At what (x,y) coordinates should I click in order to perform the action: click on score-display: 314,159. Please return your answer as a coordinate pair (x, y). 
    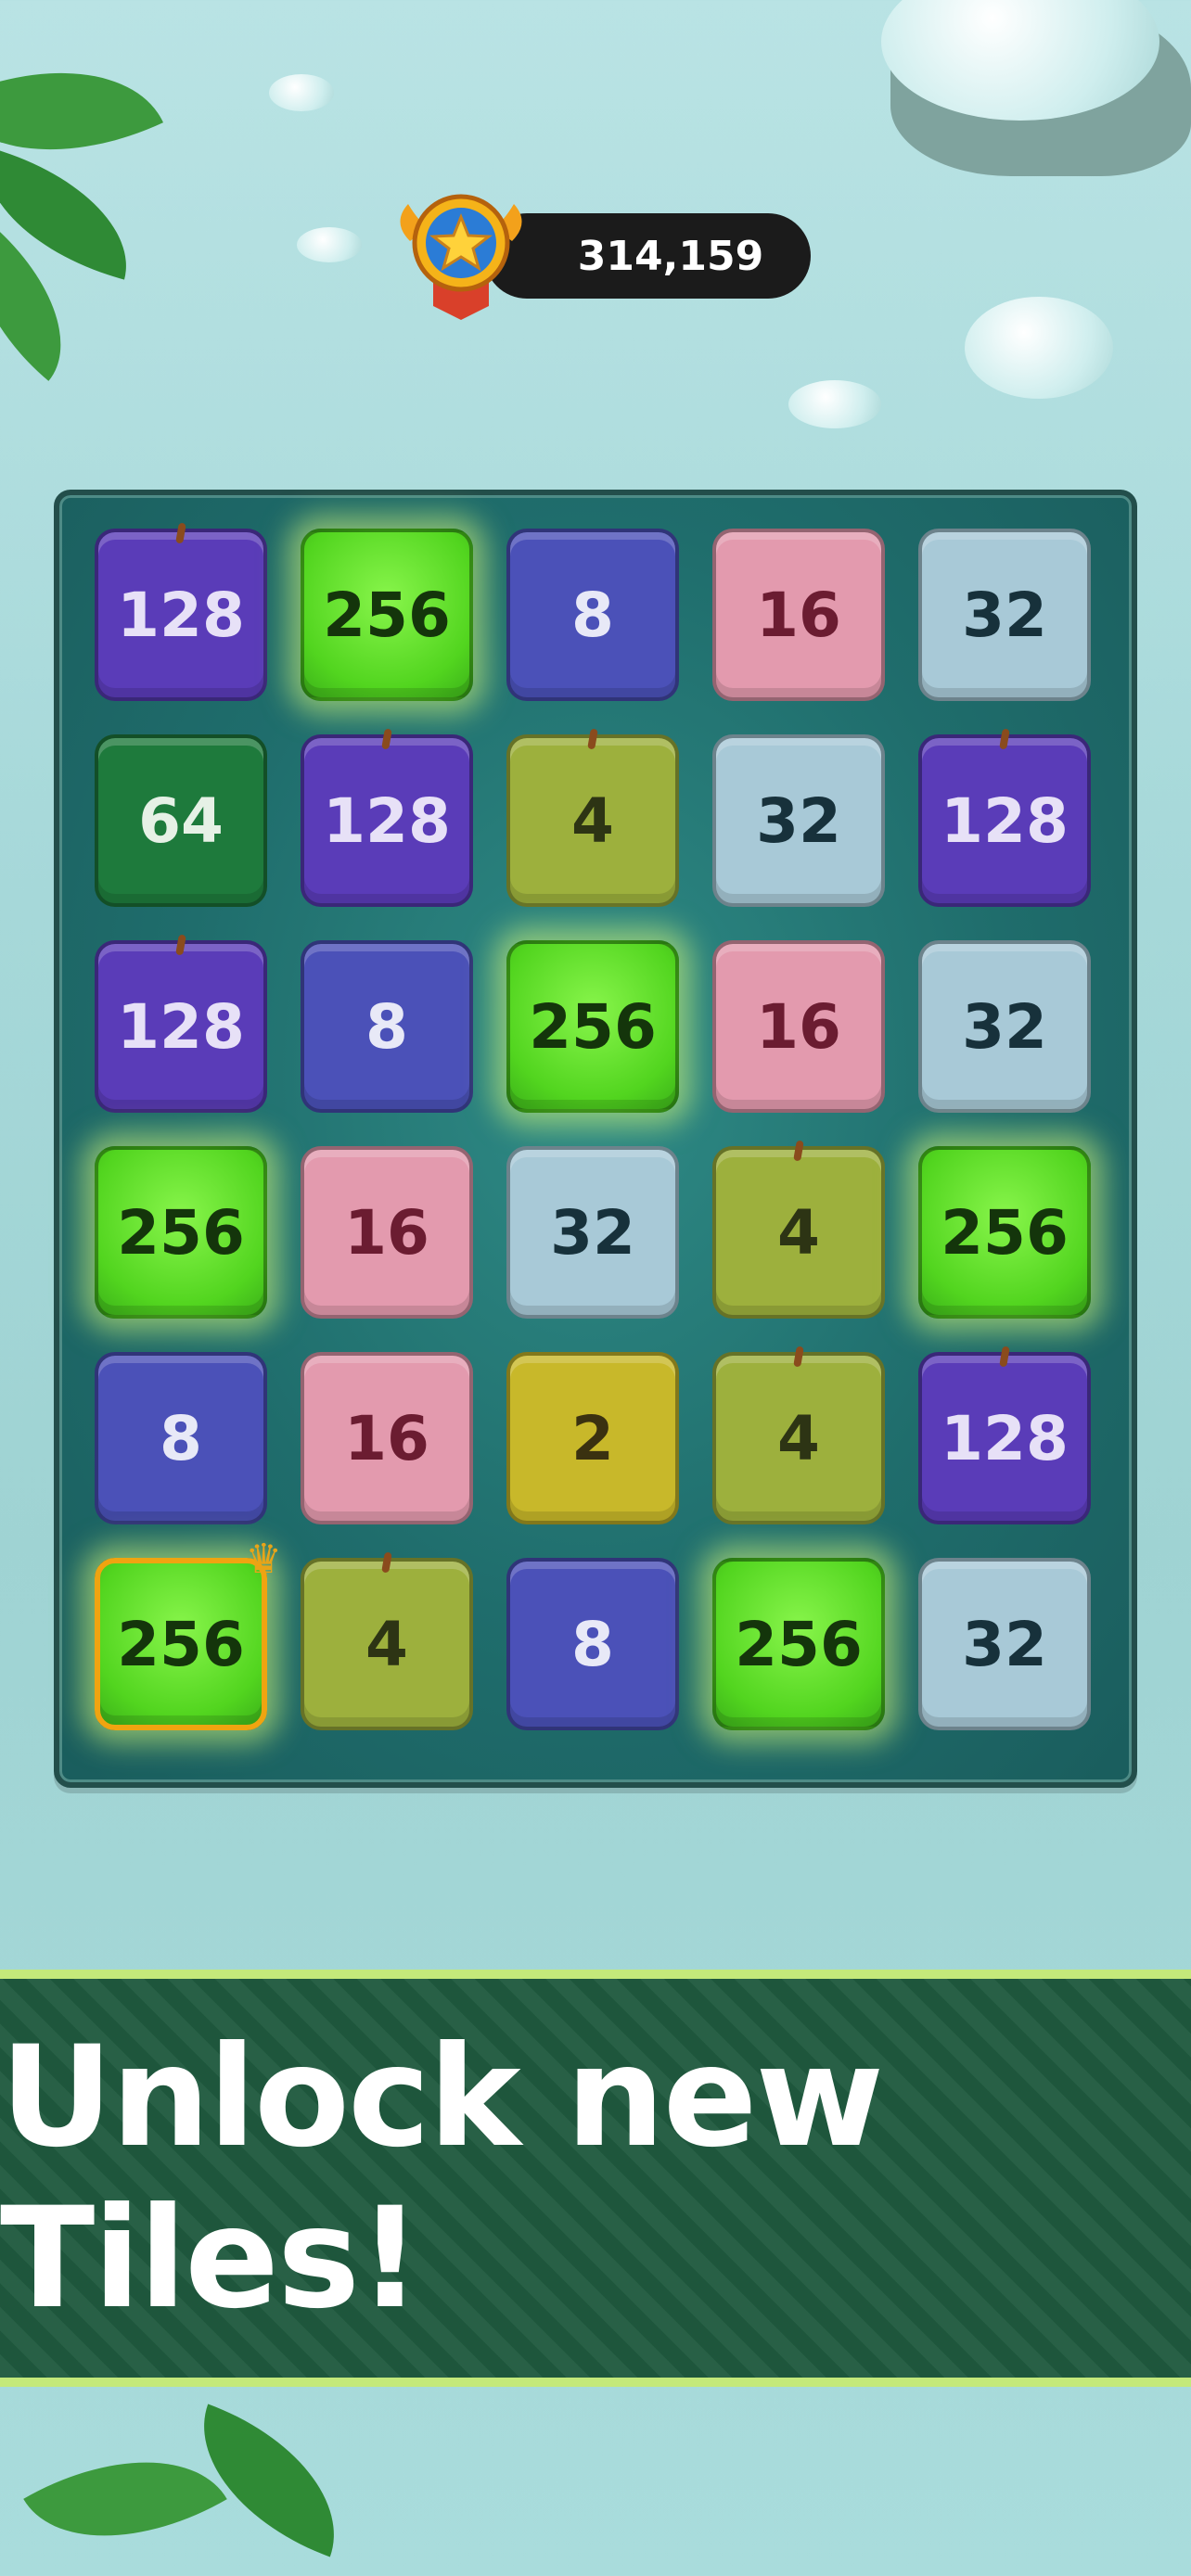
    Looking at the image, I should click on (601, 255).